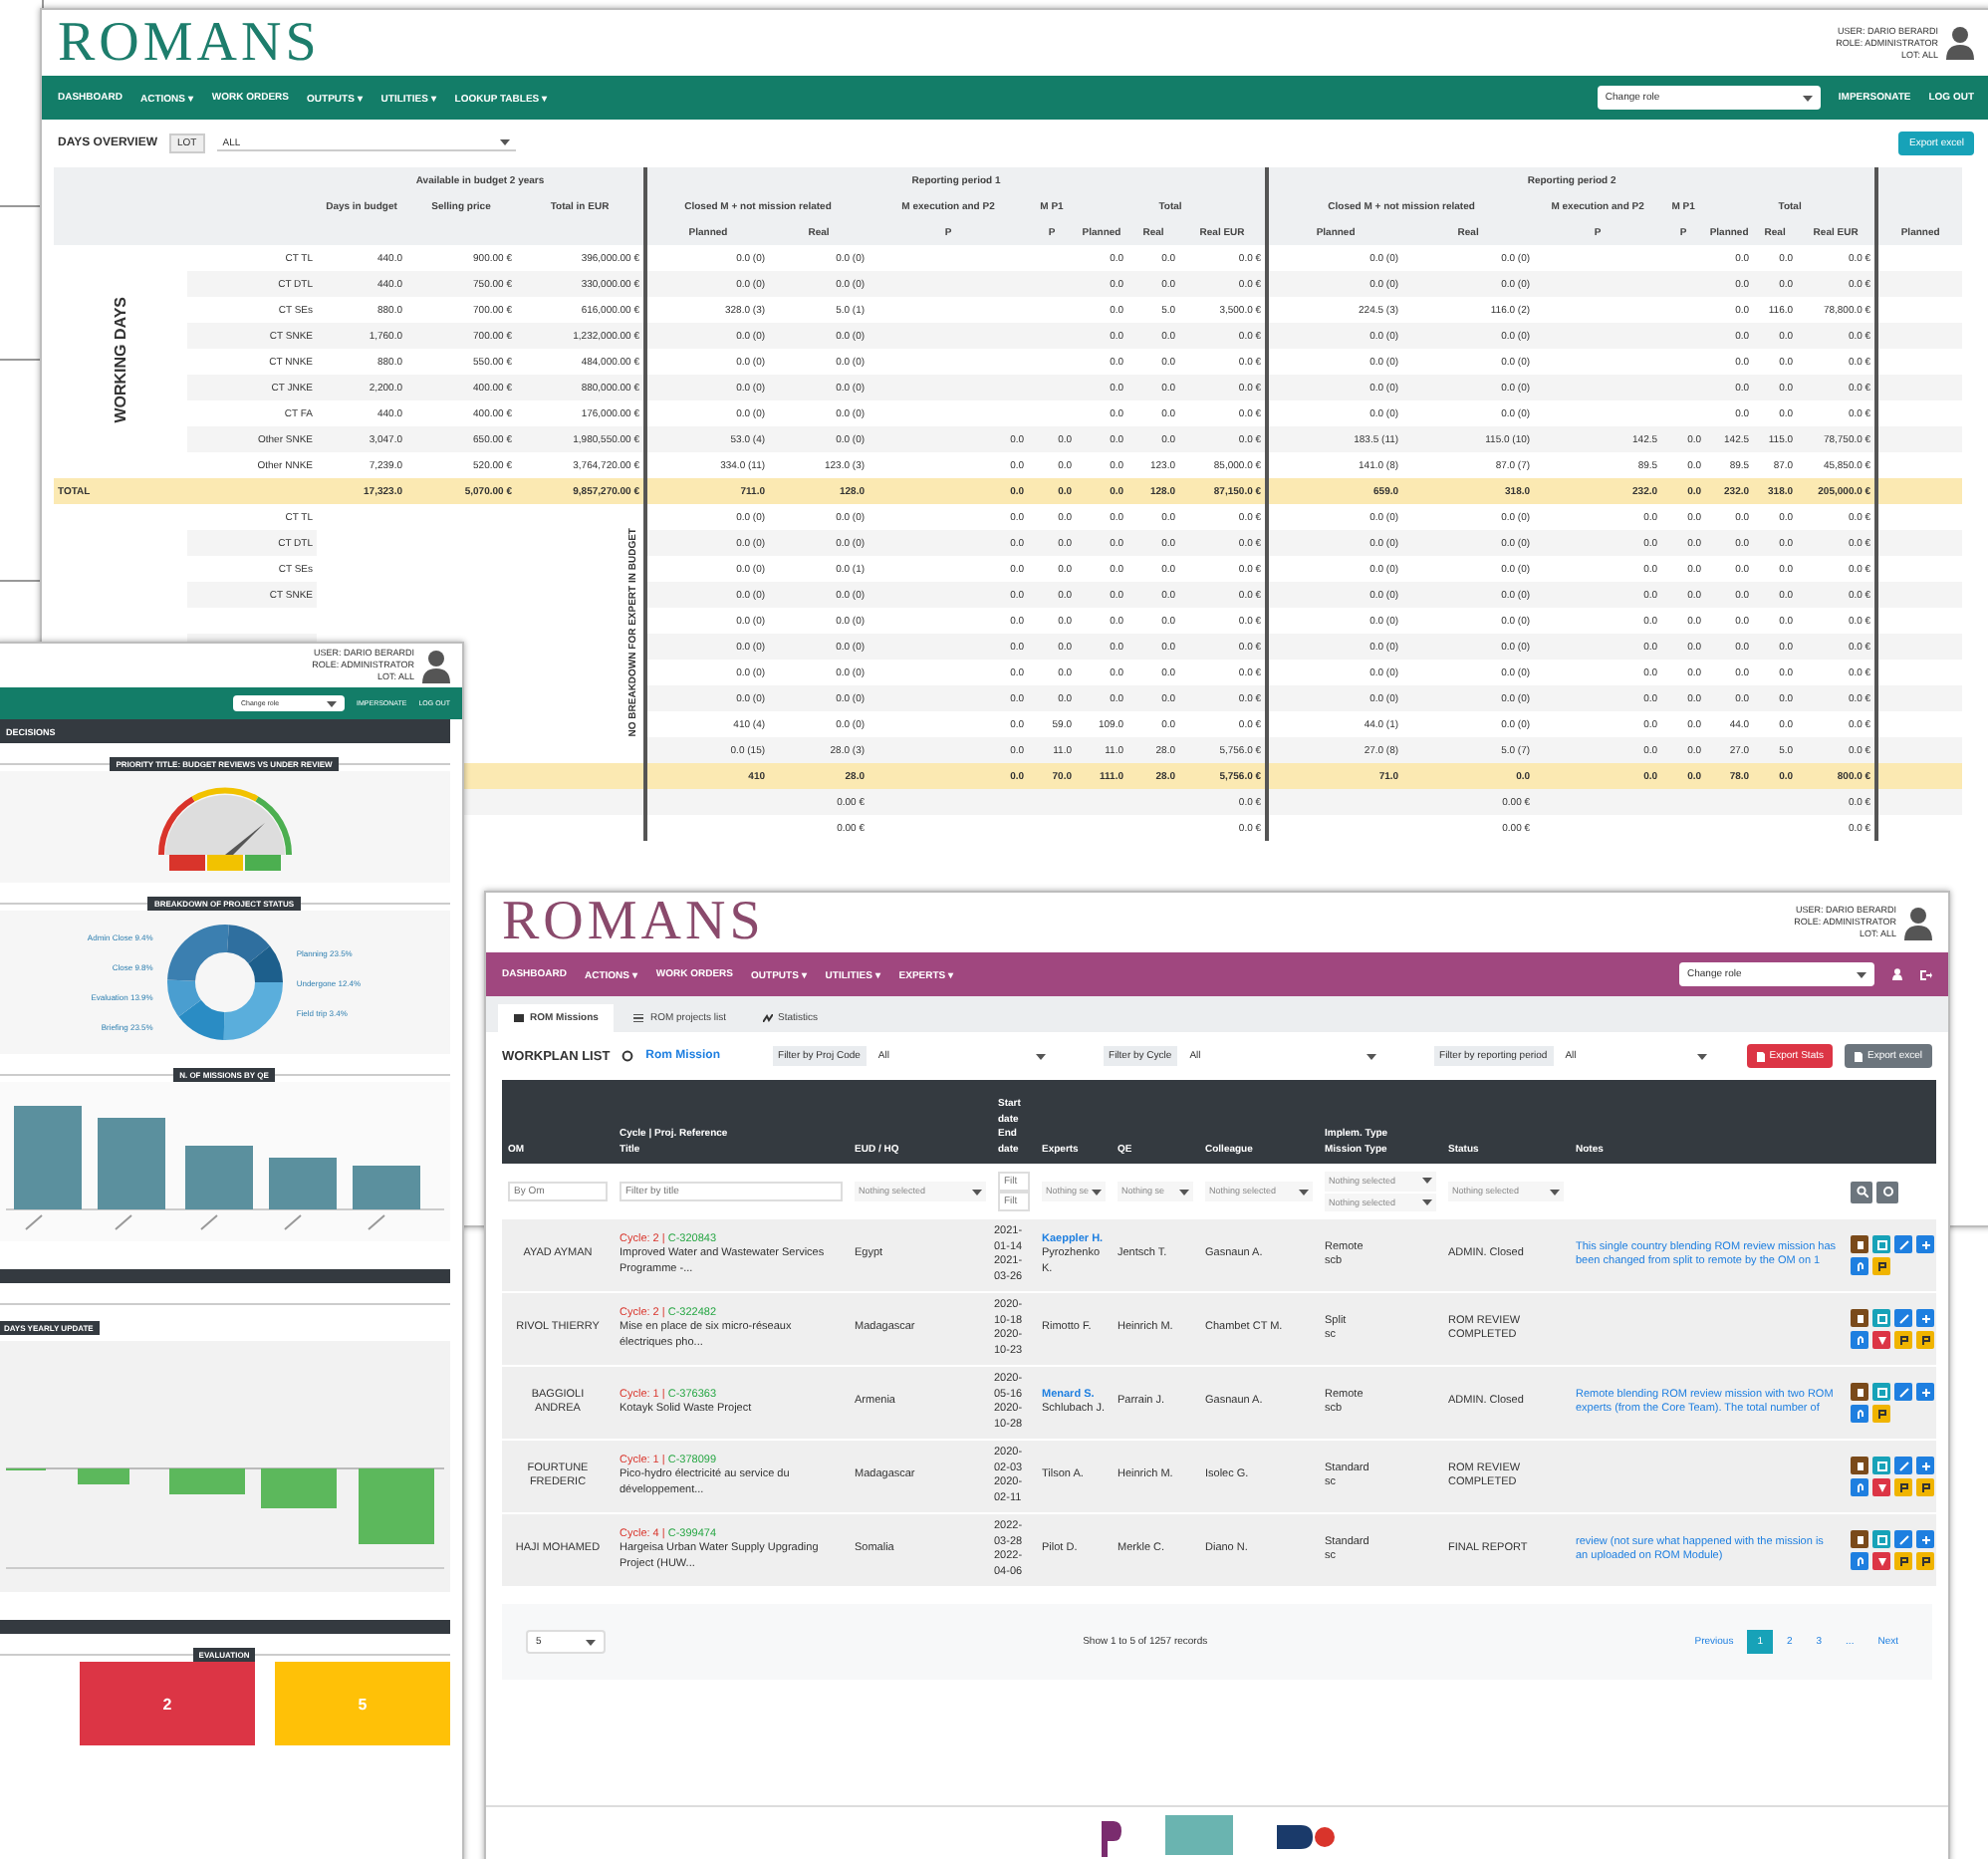 Image resolution: width=1988 pixels, height=1859 pixels. What do you see at coordinates (1199, 1834) in the screenshot?
I see `partner-logo-icon` at bounding box center [1199, 1834].